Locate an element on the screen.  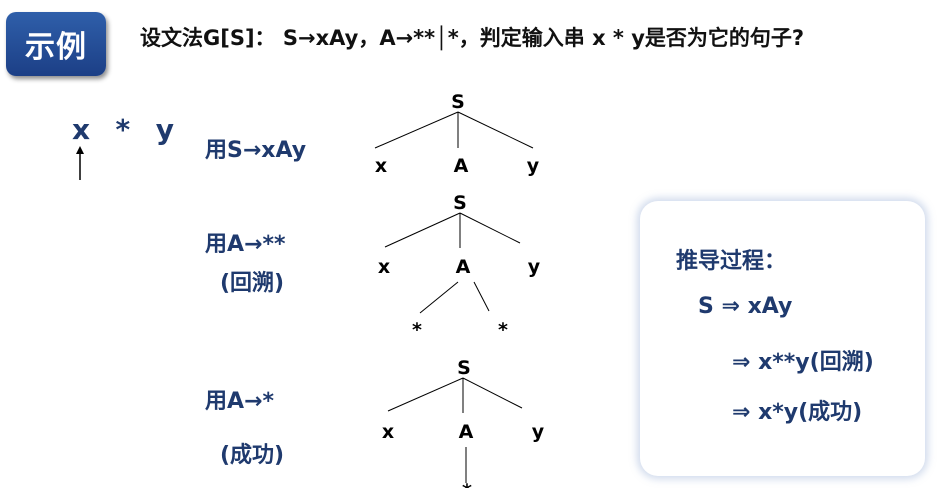
tree-3-child-a: A is located at coordinates (466, 432).